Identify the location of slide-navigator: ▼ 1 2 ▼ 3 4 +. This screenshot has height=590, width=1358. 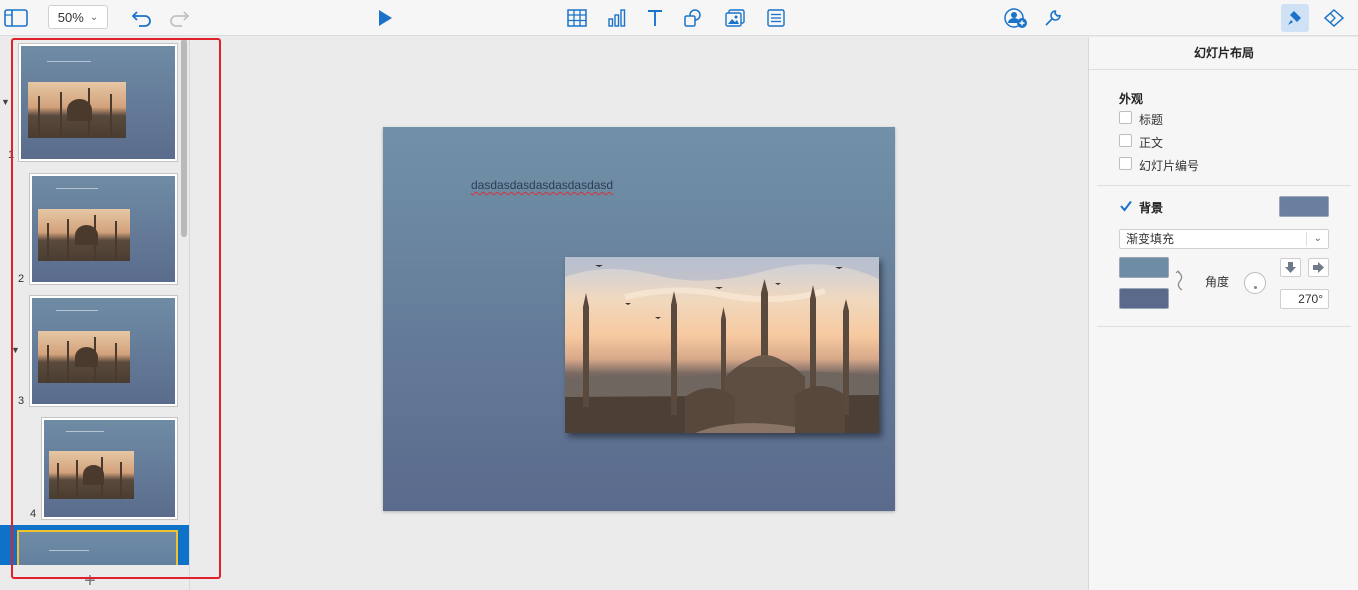
(95, 313).